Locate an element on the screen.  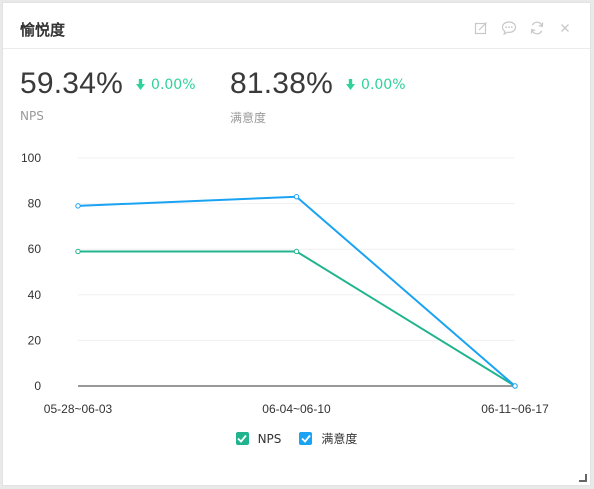
y-tick-label: 80 is located at coordinates (35, 204).